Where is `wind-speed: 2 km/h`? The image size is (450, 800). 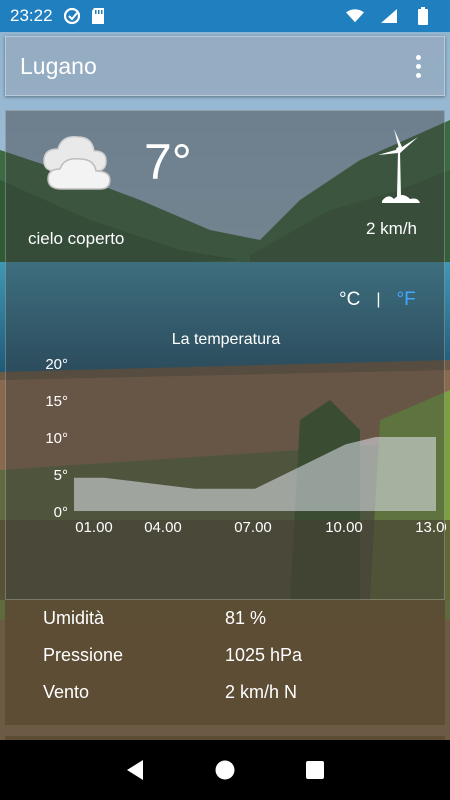
wind-speed: 2 km/h is located at coordinates (392, 228).